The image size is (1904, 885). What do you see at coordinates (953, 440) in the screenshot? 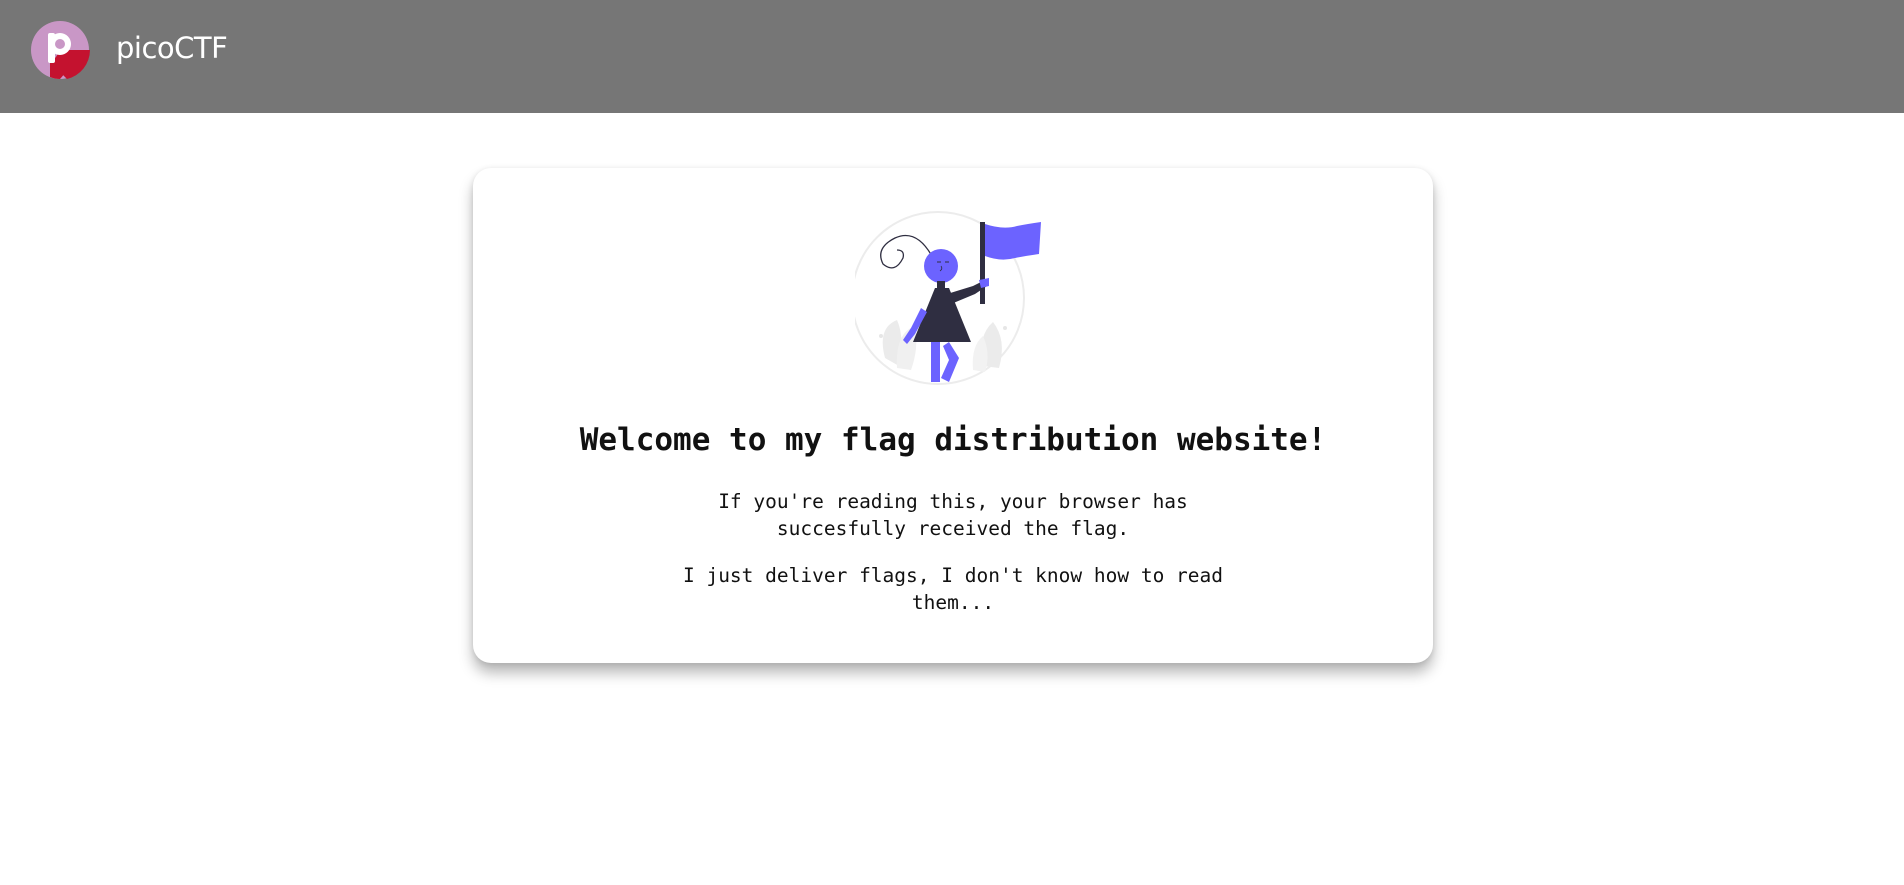
I see `welcome-heading: Welcome to my flag distribution website!` at bounding box center [953, 440].